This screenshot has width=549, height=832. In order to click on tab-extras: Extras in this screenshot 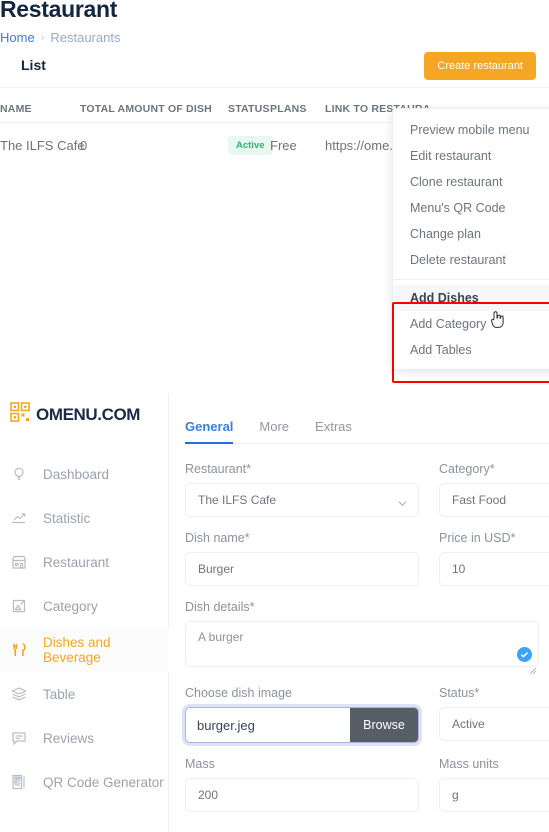, I will do `click(333, 431)`.